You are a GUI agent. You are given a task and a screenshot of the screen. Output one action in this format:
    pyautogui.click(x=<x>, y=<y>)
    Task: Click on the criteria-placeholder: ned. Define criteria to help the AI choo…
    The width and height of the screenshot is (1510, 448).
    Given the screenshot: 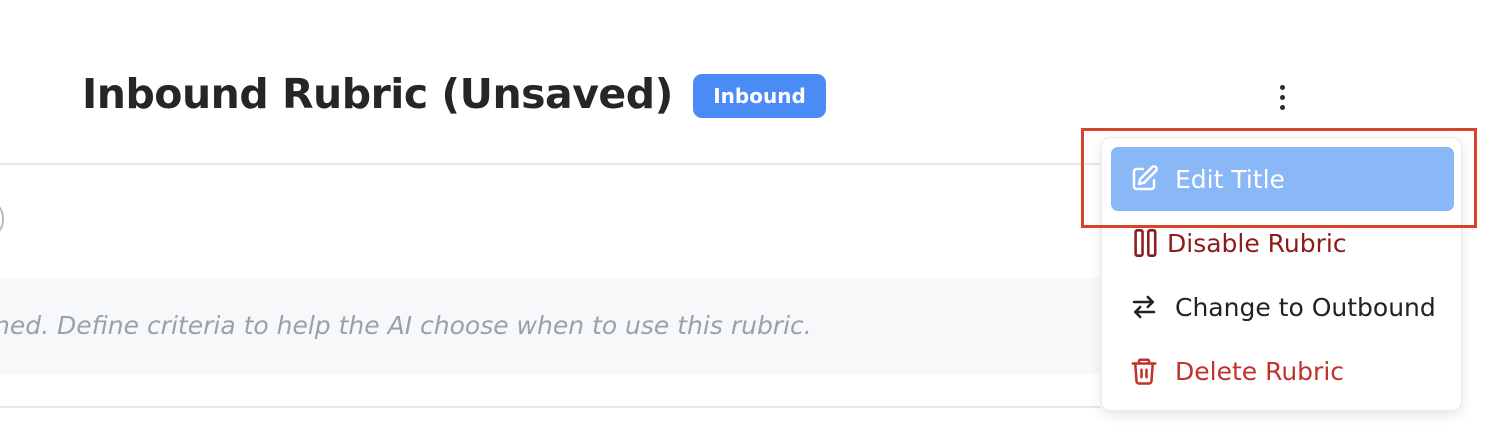 What is the action you would take?
    pyautogui.click(x=406, y=325)
    